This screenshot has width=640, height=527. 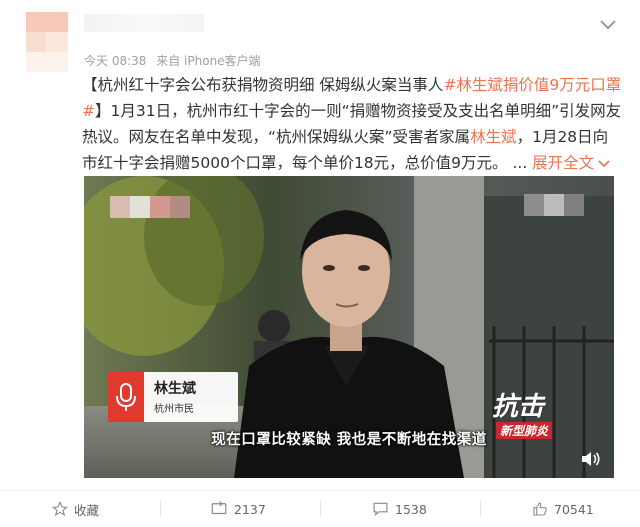 I want to click on post-meta: 今天 08:38 来自 iPhone客户端, so click(x=175, y=60).